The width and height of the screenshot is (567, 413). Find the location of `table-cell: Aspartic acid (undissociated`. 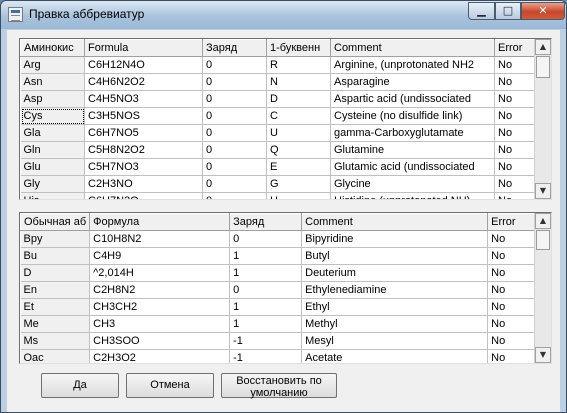

table-cell: Aspartic acid (undissociated is located at coordinates (412, 99).